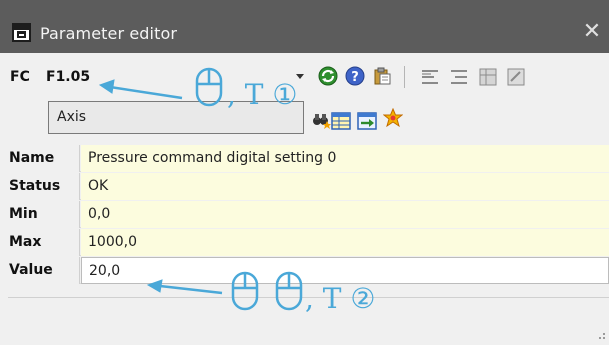 The height and width of the screenshot is (345, 609). What do you see at coordinates (459, 77) in the screenshot?
I see `align-left-alt-icon` at bounding box center [459, 77].